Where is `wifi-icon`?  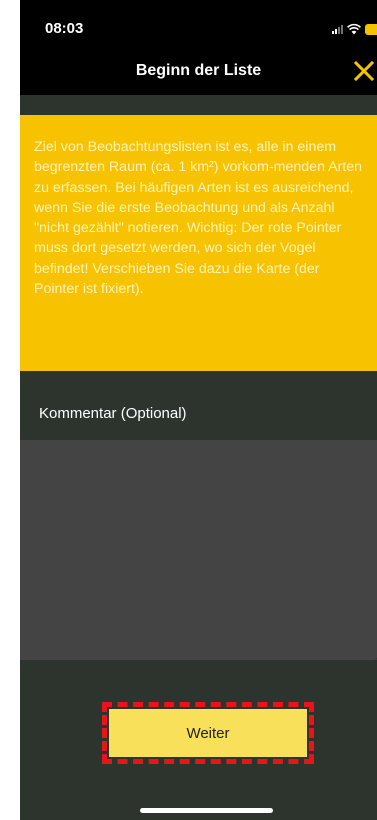
wifi-icon is located at coordinates (354, 29).